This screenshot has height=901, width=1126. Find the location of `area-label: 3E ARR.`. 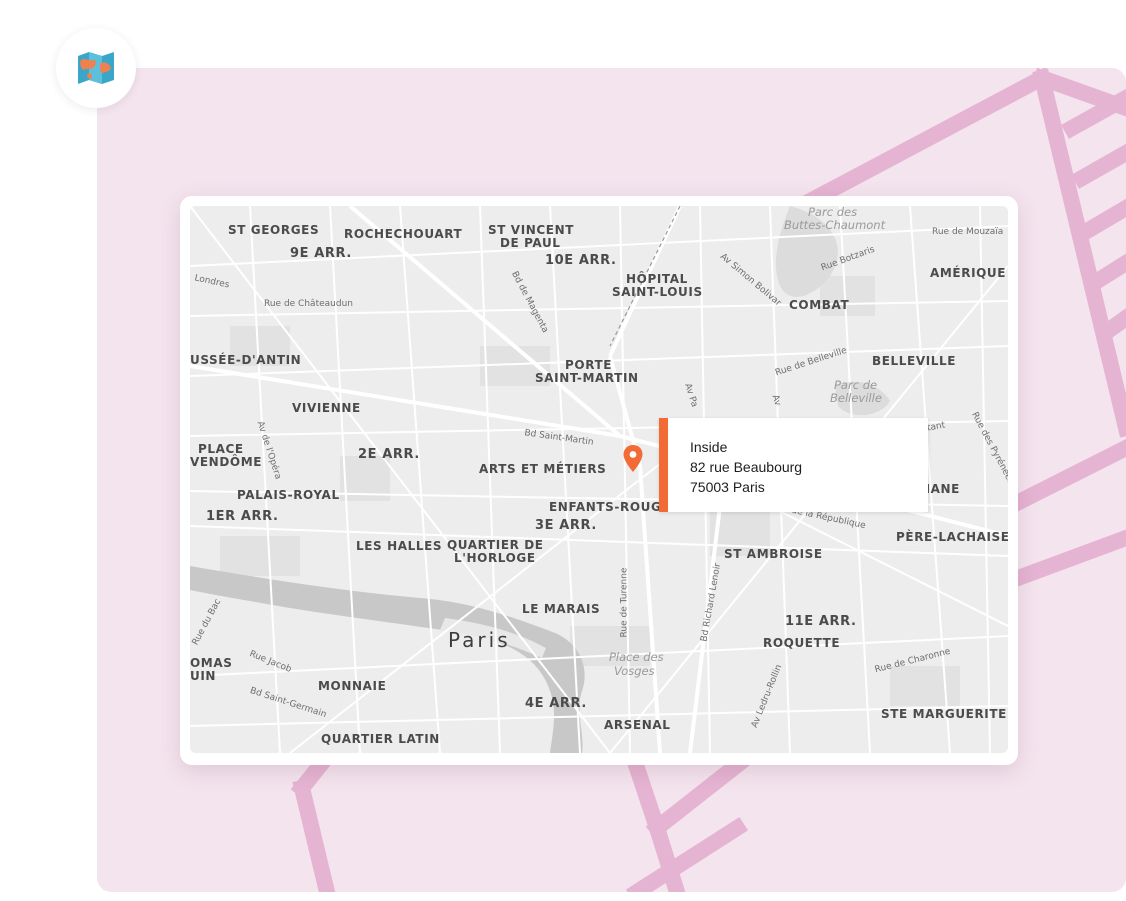

area-label: 3E ARR. is located at coordinates (566, 525).